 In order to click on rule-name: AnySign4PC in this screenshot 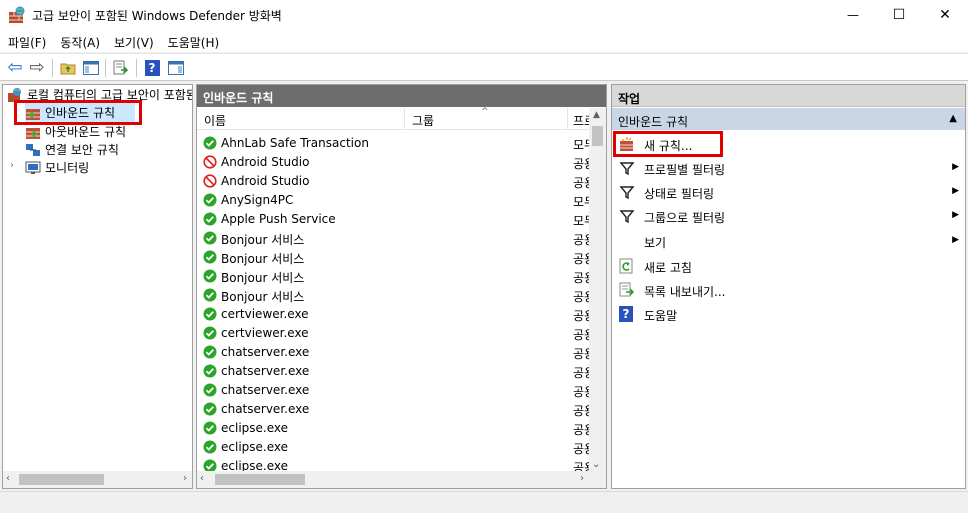, I will do `click(257, 200)`.